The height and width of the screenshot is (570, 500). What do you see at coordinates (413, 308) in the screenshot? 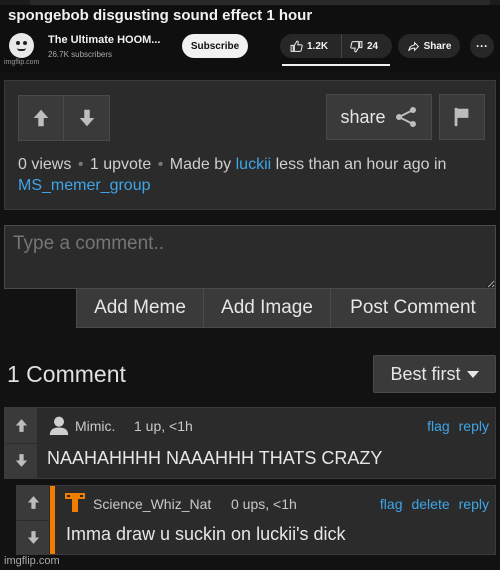
I see `post-comment-button: Post Comment` at bounding box center [413, 308].